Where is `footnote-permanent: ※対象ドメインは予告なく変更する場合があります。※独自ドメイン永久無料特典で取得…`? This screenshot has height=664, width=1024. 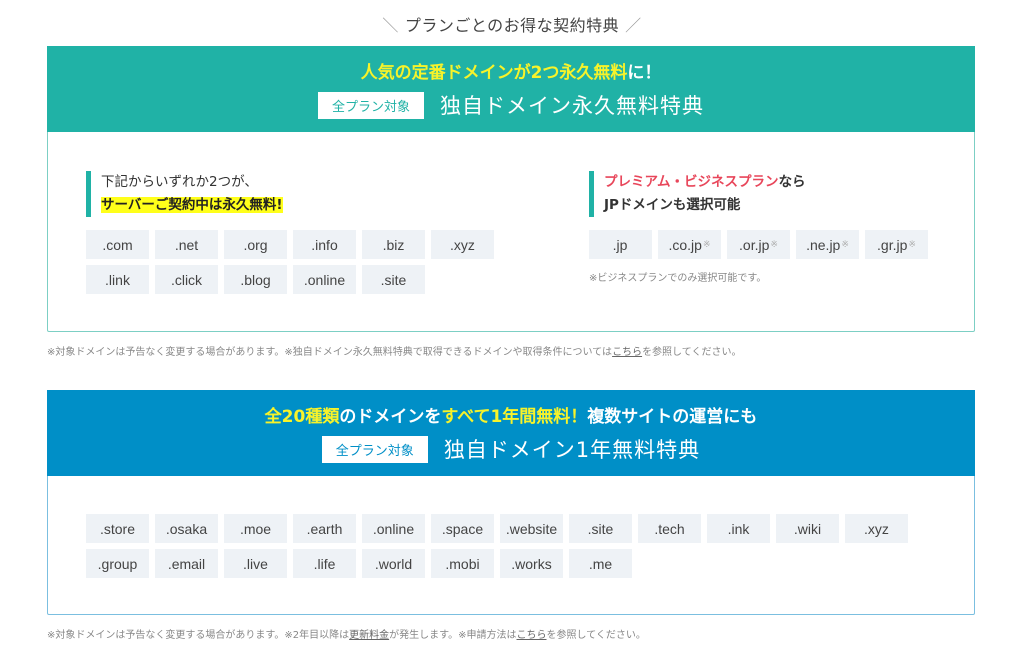
footnote-permanent: ※対象ドメインは予告なく変更する場合があります。※独自ドメイン永久無料特典で取得… is located at coordinates (394, 350).